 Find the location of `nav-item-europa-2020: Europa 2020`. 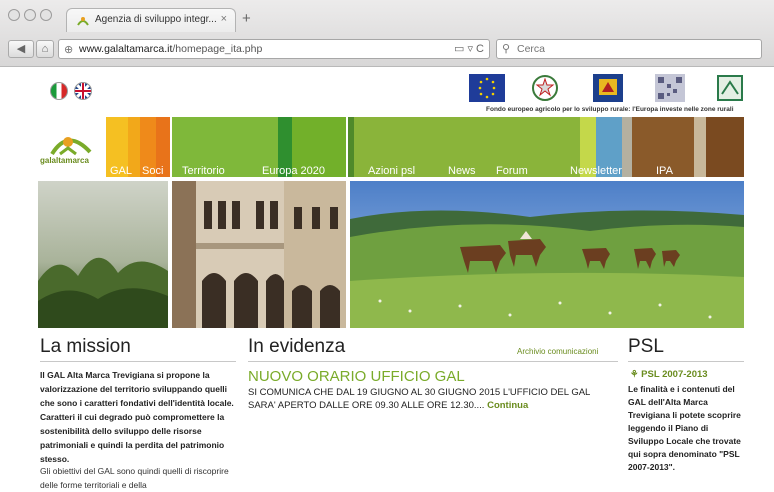

nav-item-europa-2020: Europa 2020 is located at coordinates (293, 171).